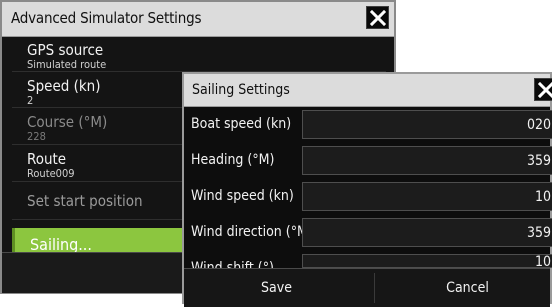 This screenshot has width=552, height=307. What do you see at coordinates (233, 160) in the screenshot?
I see `field-label: Heading (°M)` at bounding box center [233, 160].